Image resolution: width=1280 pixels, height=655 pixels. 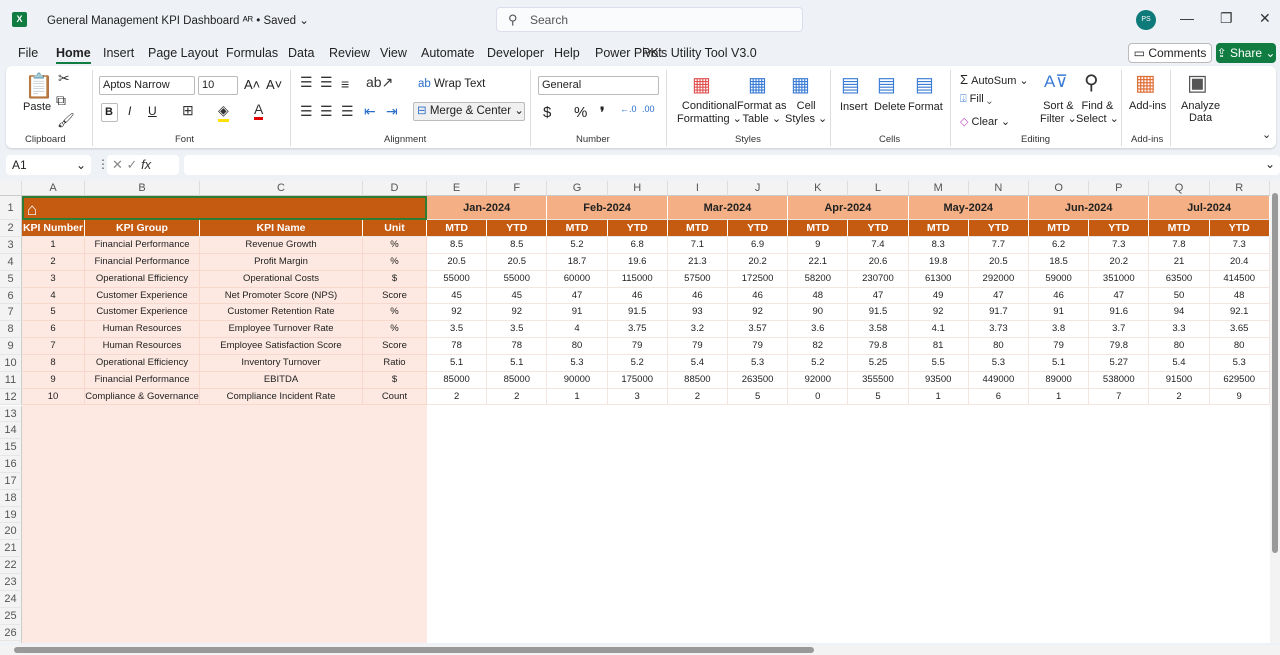 What do you see at coordinates (142, 279) in the screenshot?
I see `table-cell: Operational Efficiency` at bounding box center [142, 279].